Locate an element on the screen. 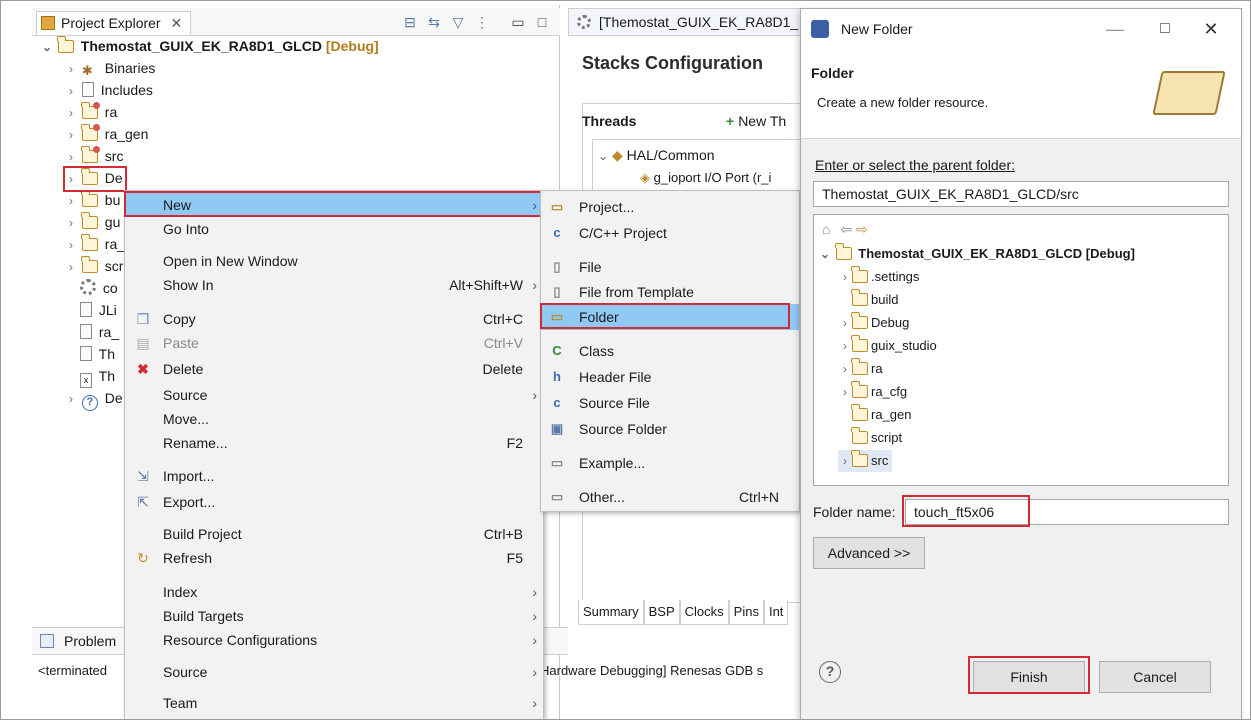  menu-item-new: New › is located at coordinates (334, 205).